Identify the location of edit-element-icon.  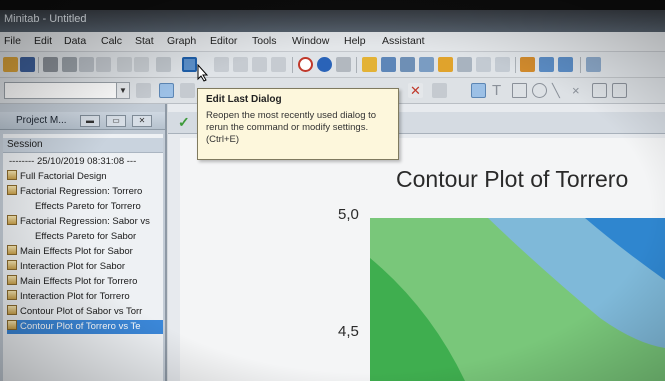
(143, 90).